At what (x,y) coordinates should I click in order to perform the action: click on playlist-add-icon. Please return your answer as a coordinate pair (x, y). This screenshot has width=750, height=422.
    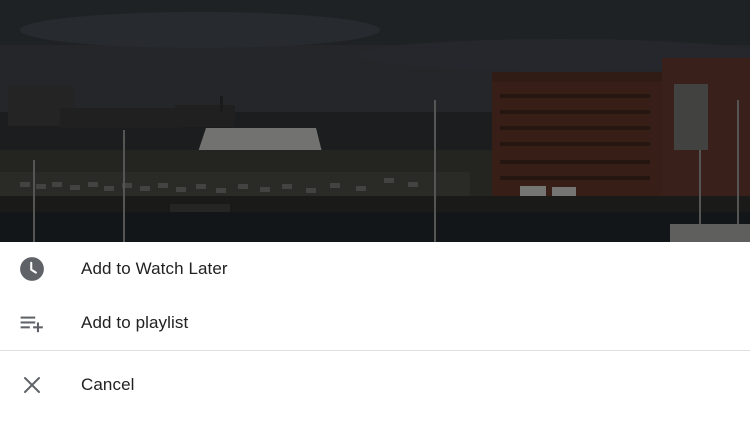
    Looking at the image, I should click on (32, 323).